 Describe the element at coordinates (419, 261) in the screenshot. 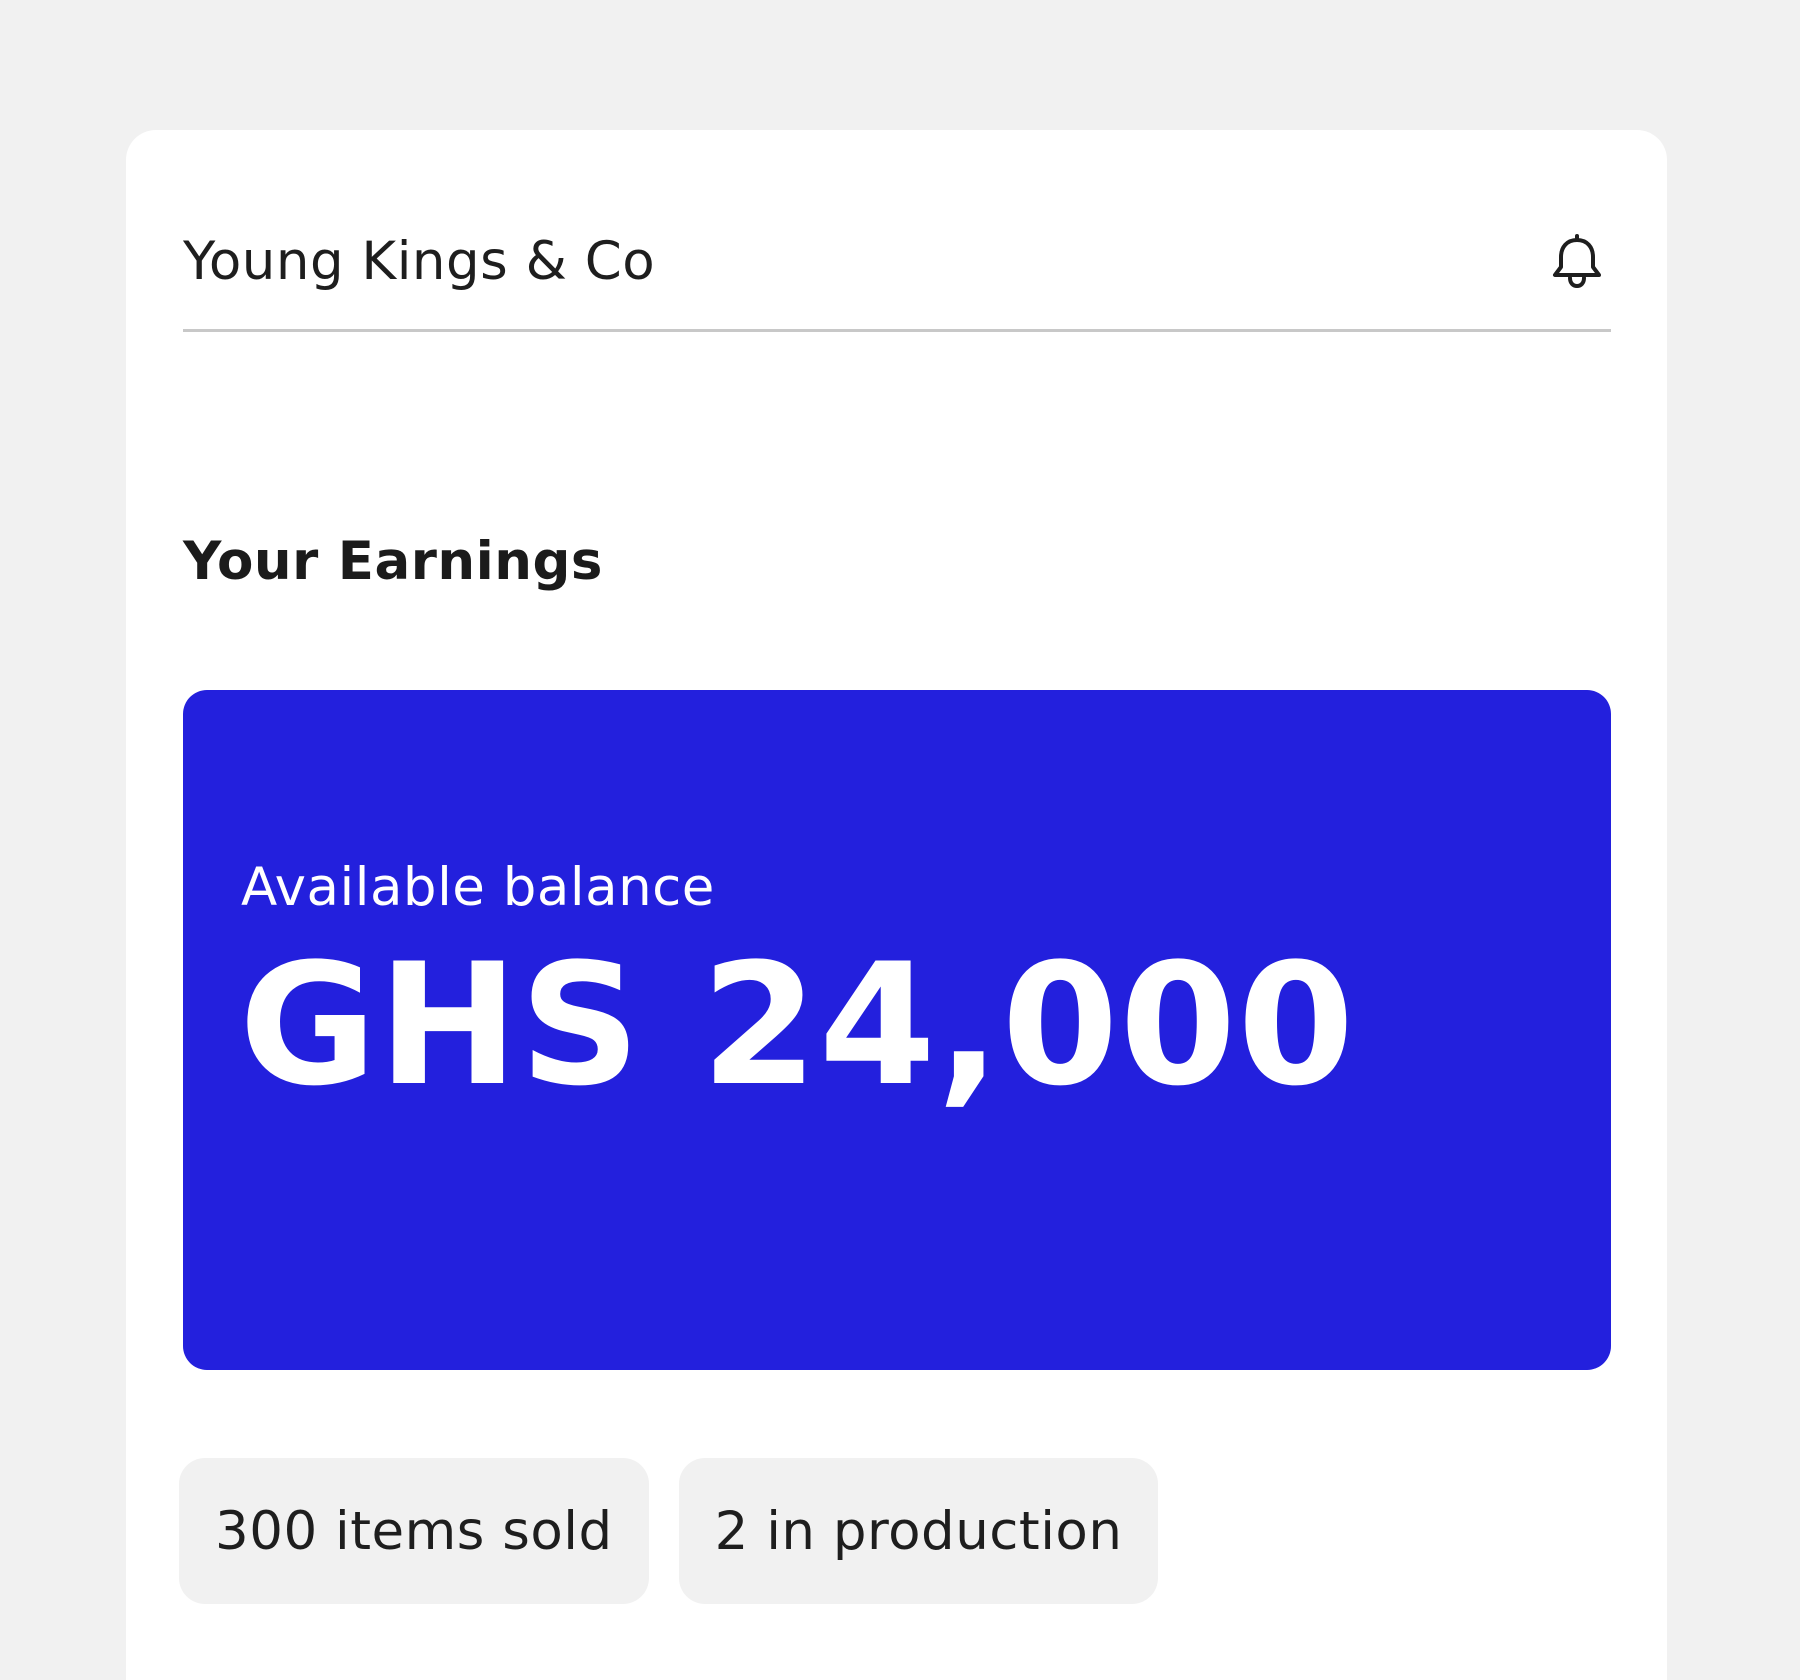

I see `company-name: Young Kings & Co` at that location.